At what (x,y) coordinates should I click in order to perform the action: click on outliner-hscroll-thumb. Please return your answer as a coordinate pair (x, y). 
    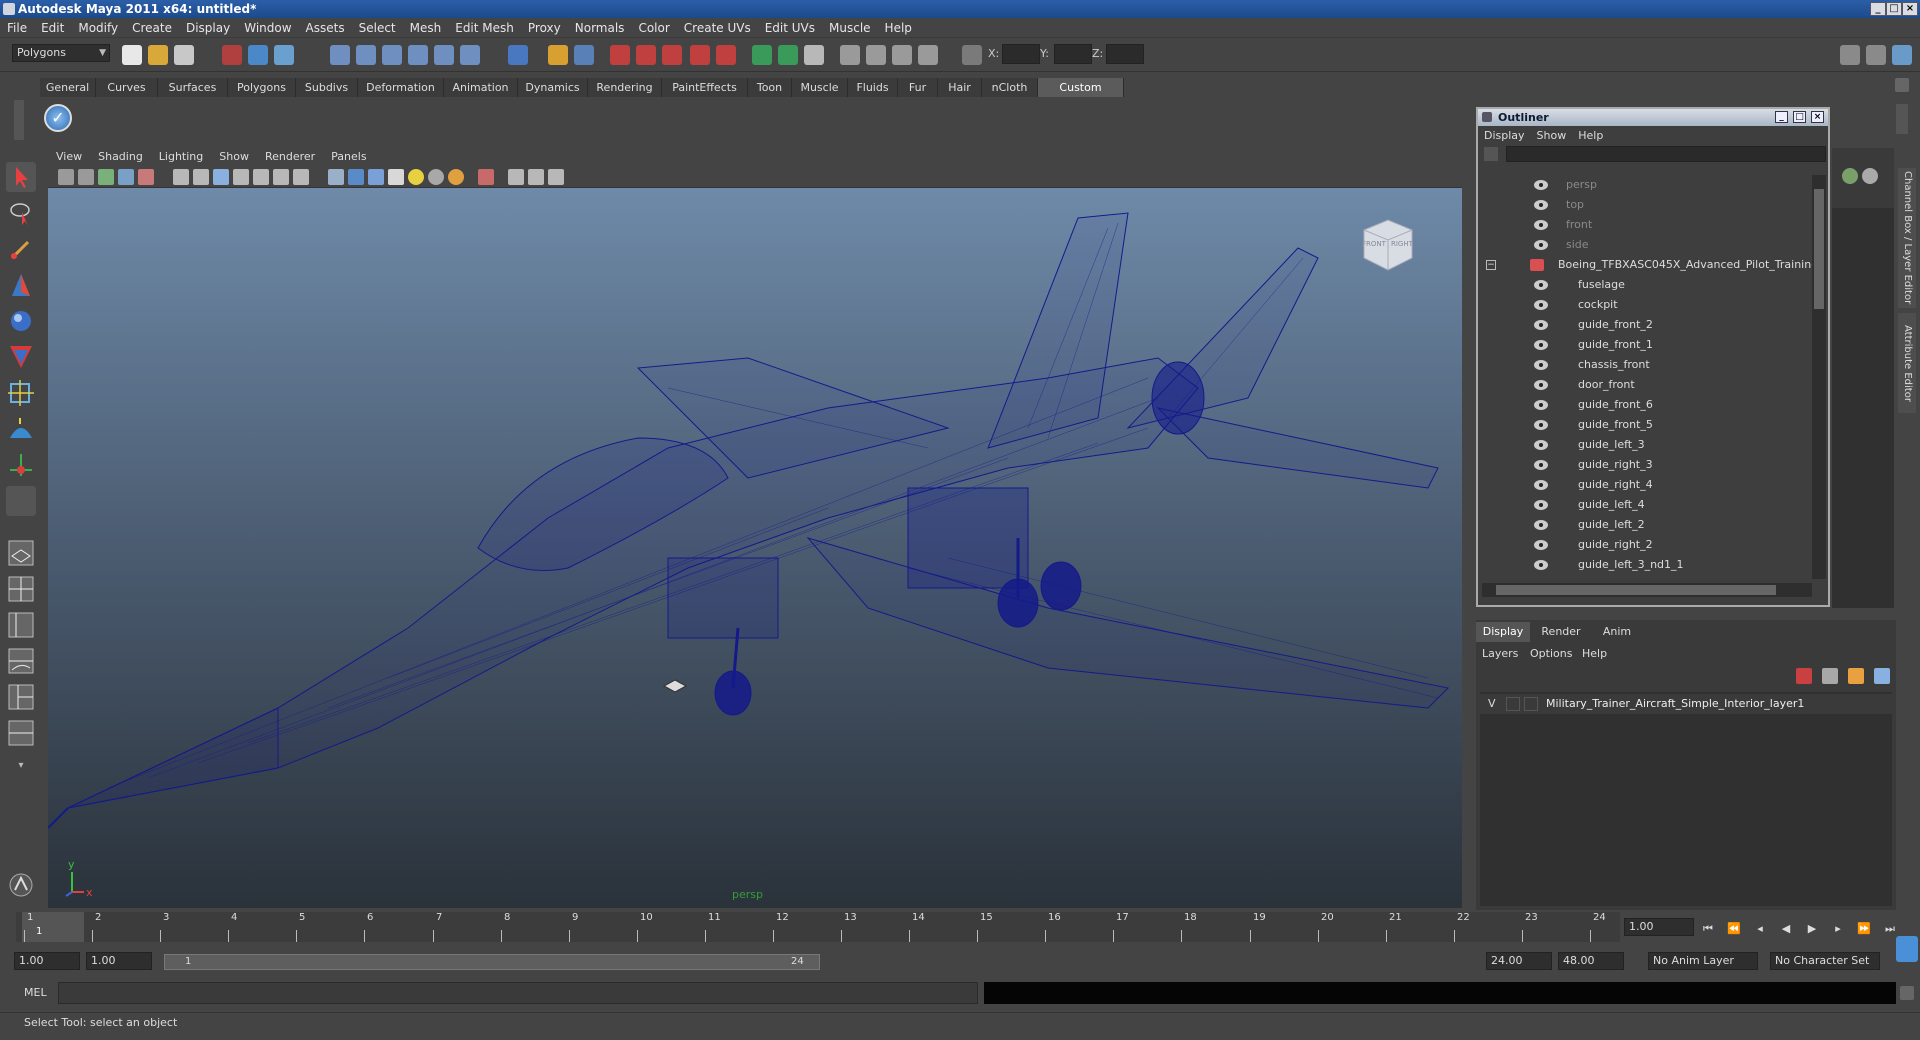
    Looking at the image, I should click on (1636, 590).